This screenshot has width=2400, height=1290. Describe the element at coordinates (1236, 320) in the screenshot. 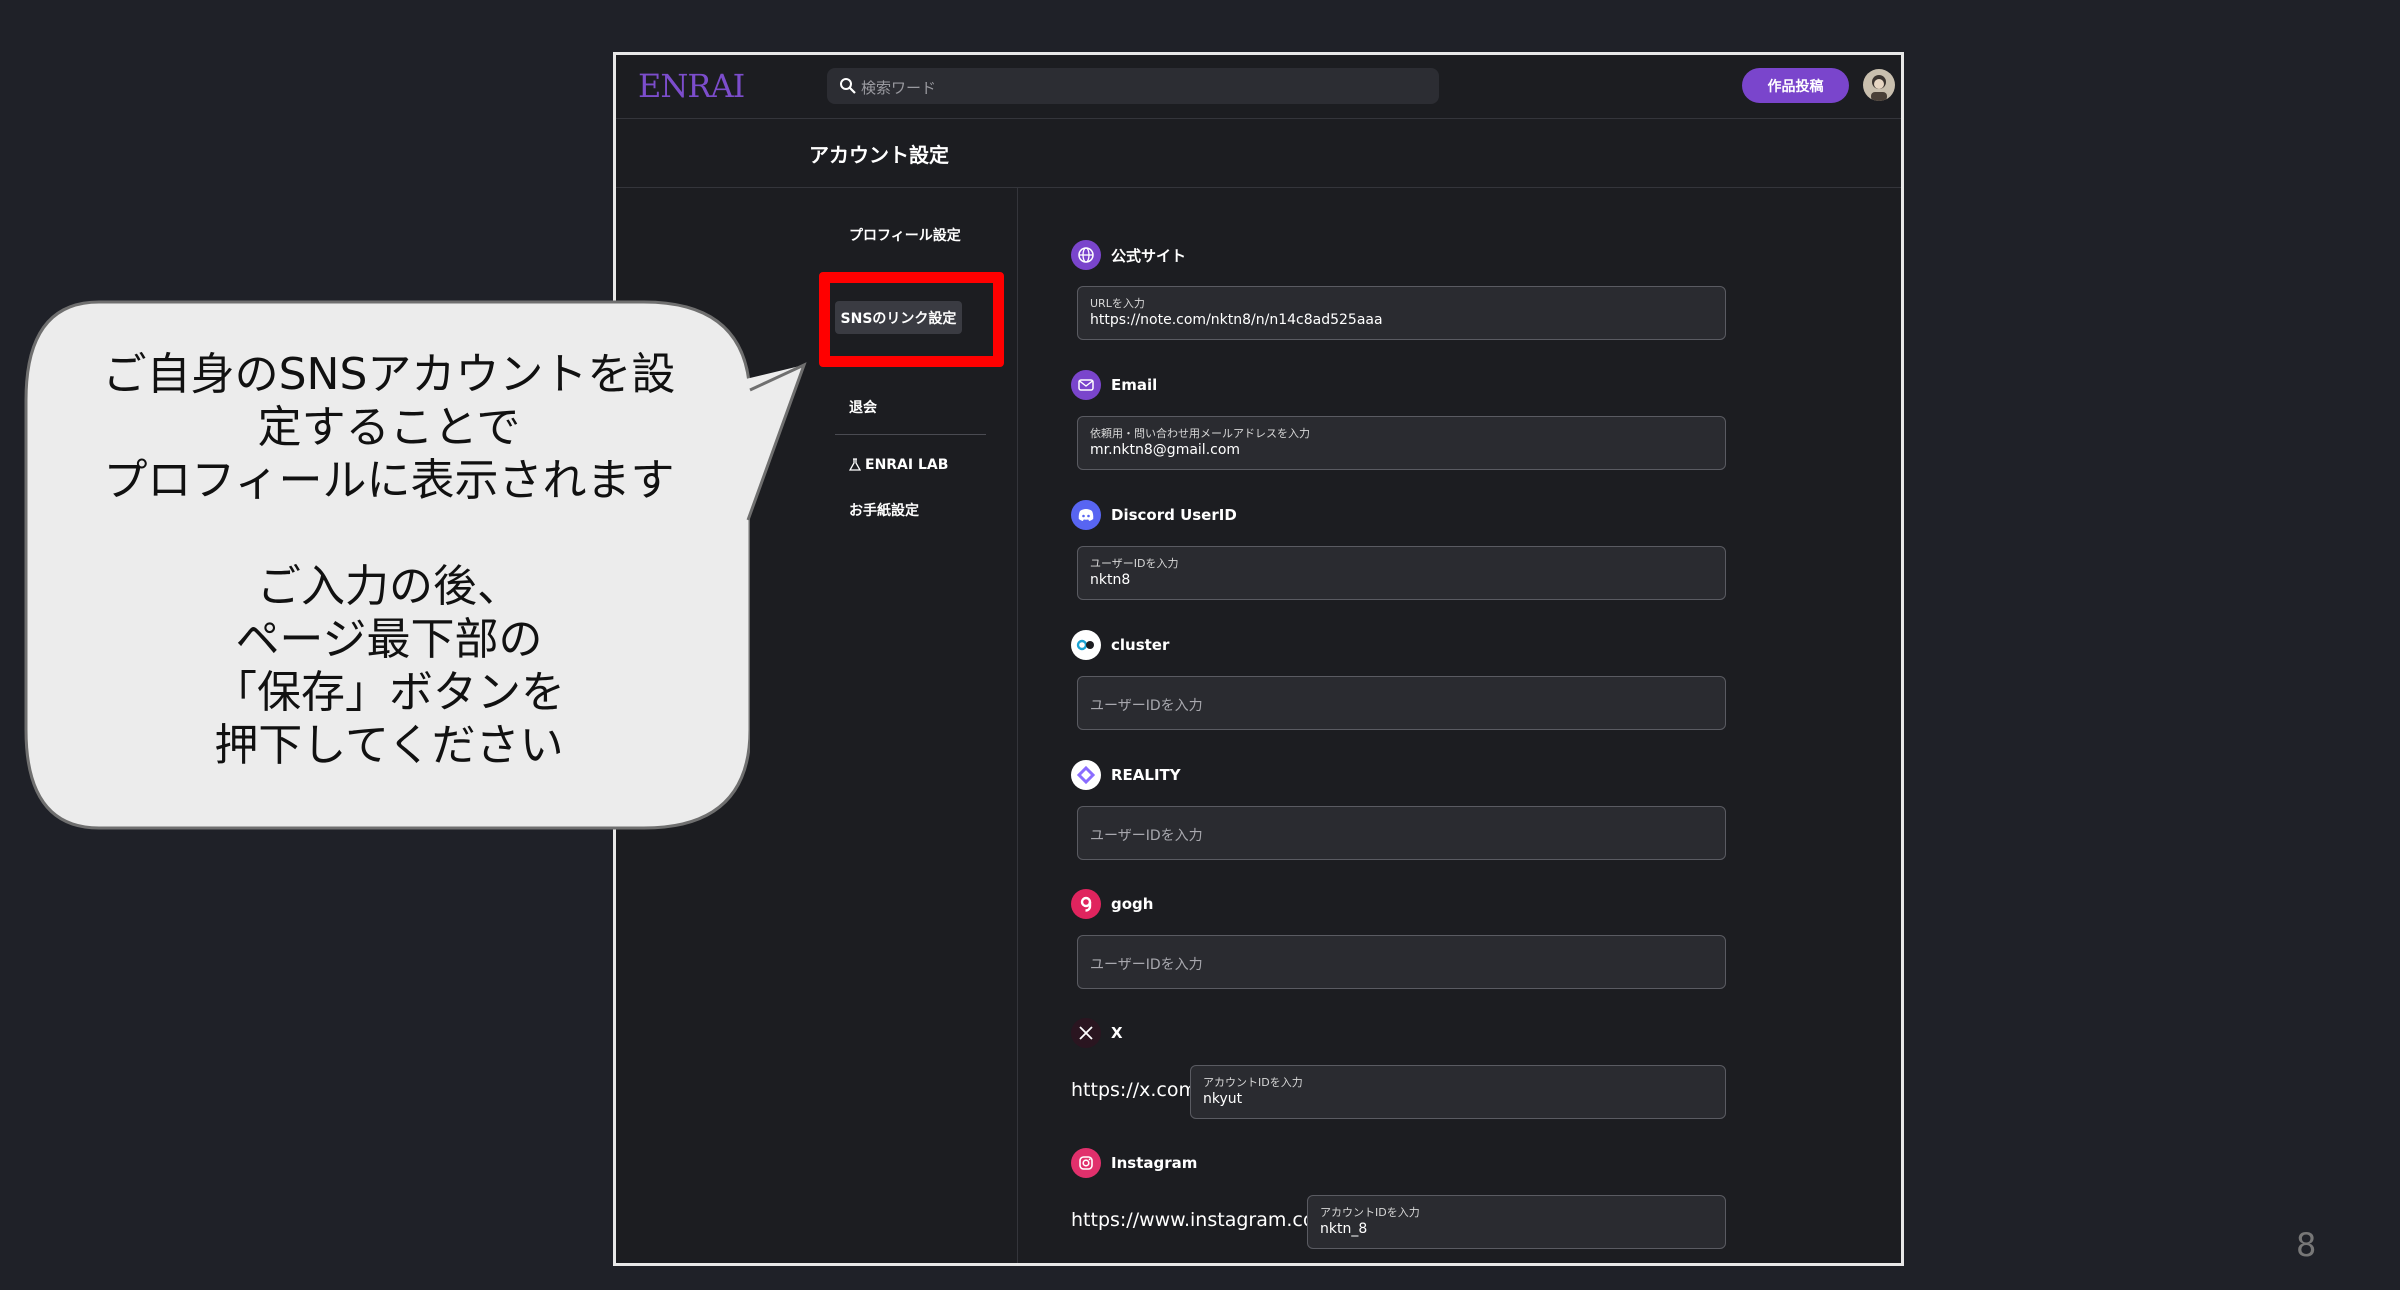

I see `input-value: https://note.com/nktn8/n/n14c8ad525aaa` at that location.